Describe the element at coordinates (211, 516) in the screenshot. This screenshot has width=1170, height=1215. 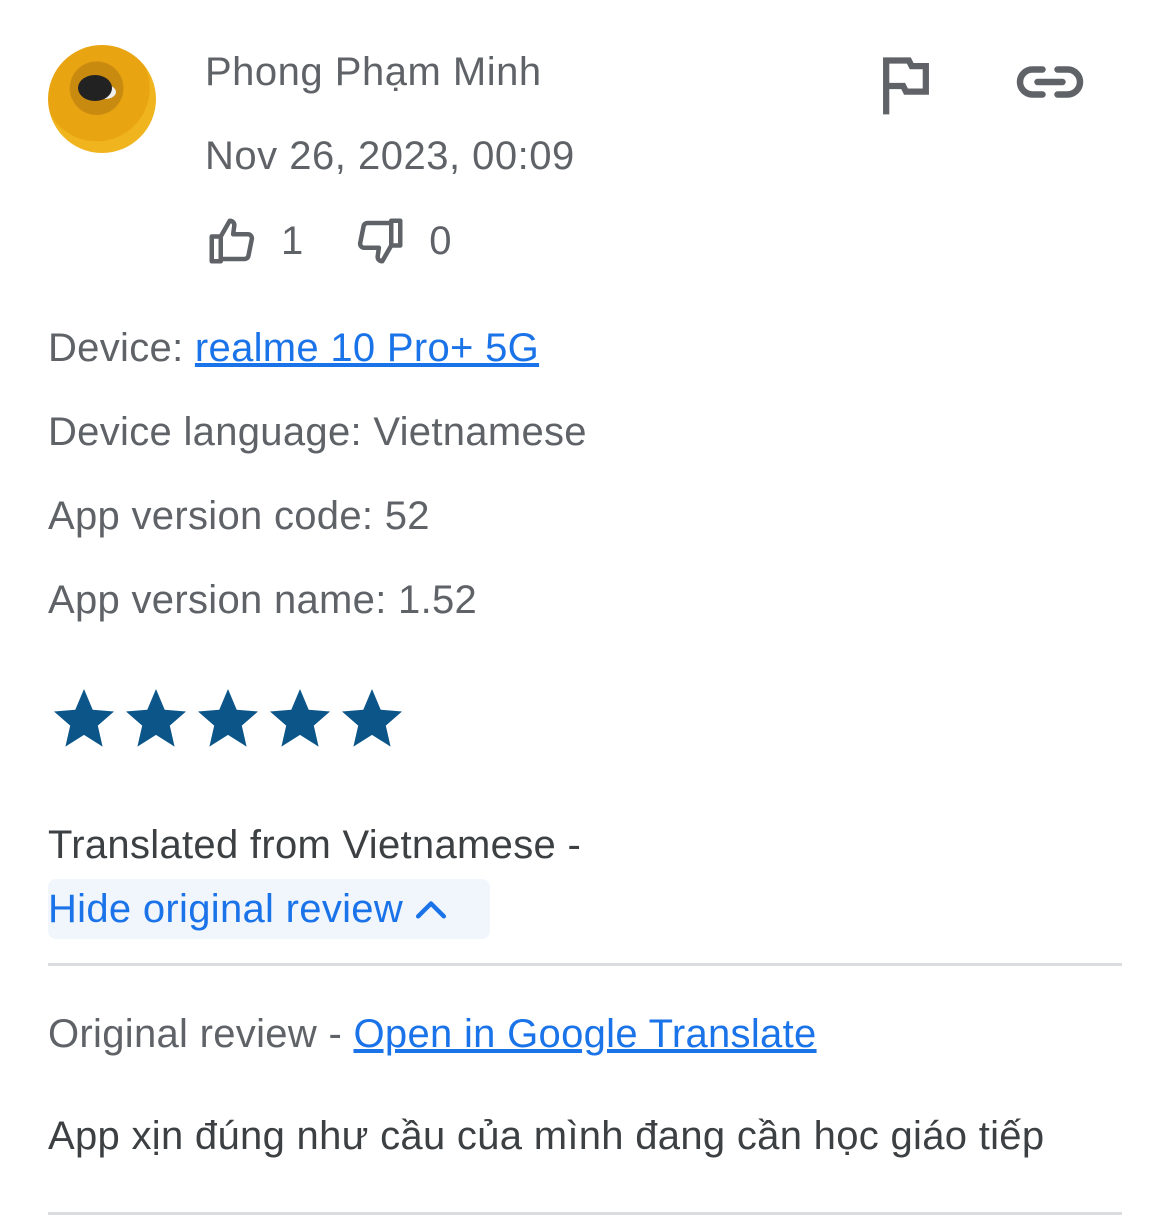
I see `version-code-label: App version code:` at that location.